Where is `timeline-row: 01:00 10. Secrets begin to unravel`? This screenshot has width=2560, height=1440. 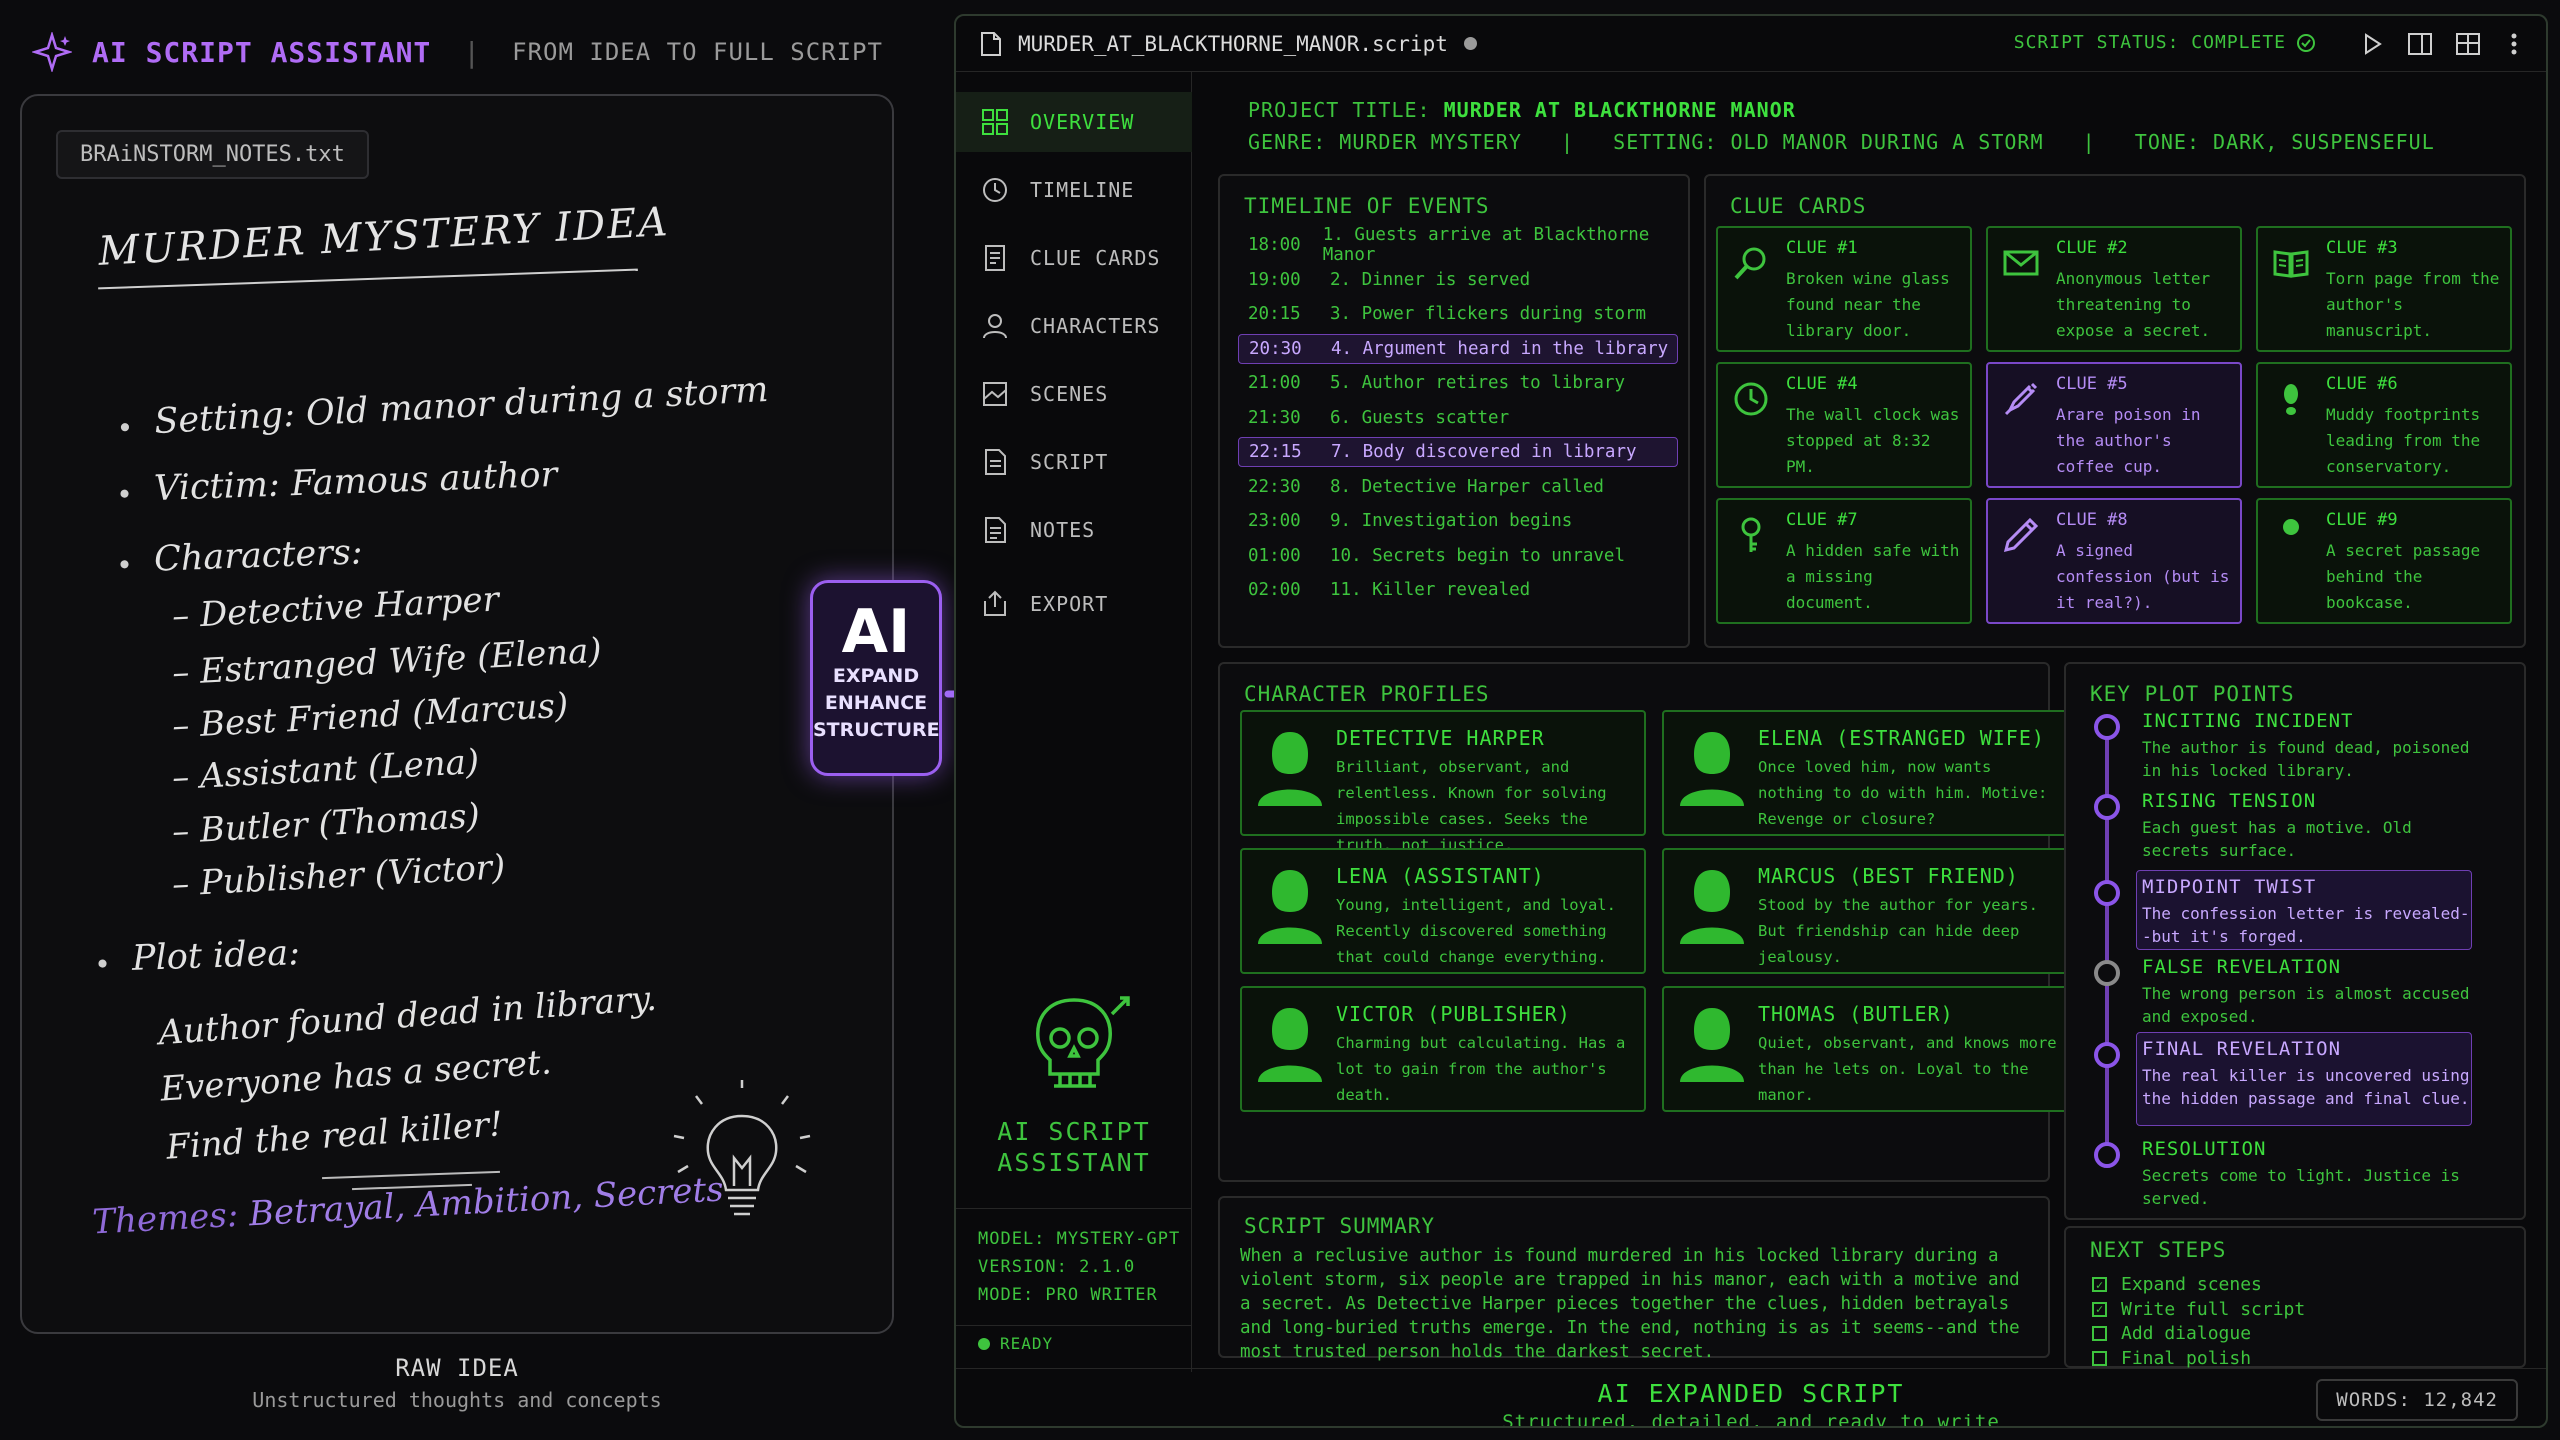 timeline-row: 01:00 10. Secrets begin to unravel is located at coordinates (1458, 556).